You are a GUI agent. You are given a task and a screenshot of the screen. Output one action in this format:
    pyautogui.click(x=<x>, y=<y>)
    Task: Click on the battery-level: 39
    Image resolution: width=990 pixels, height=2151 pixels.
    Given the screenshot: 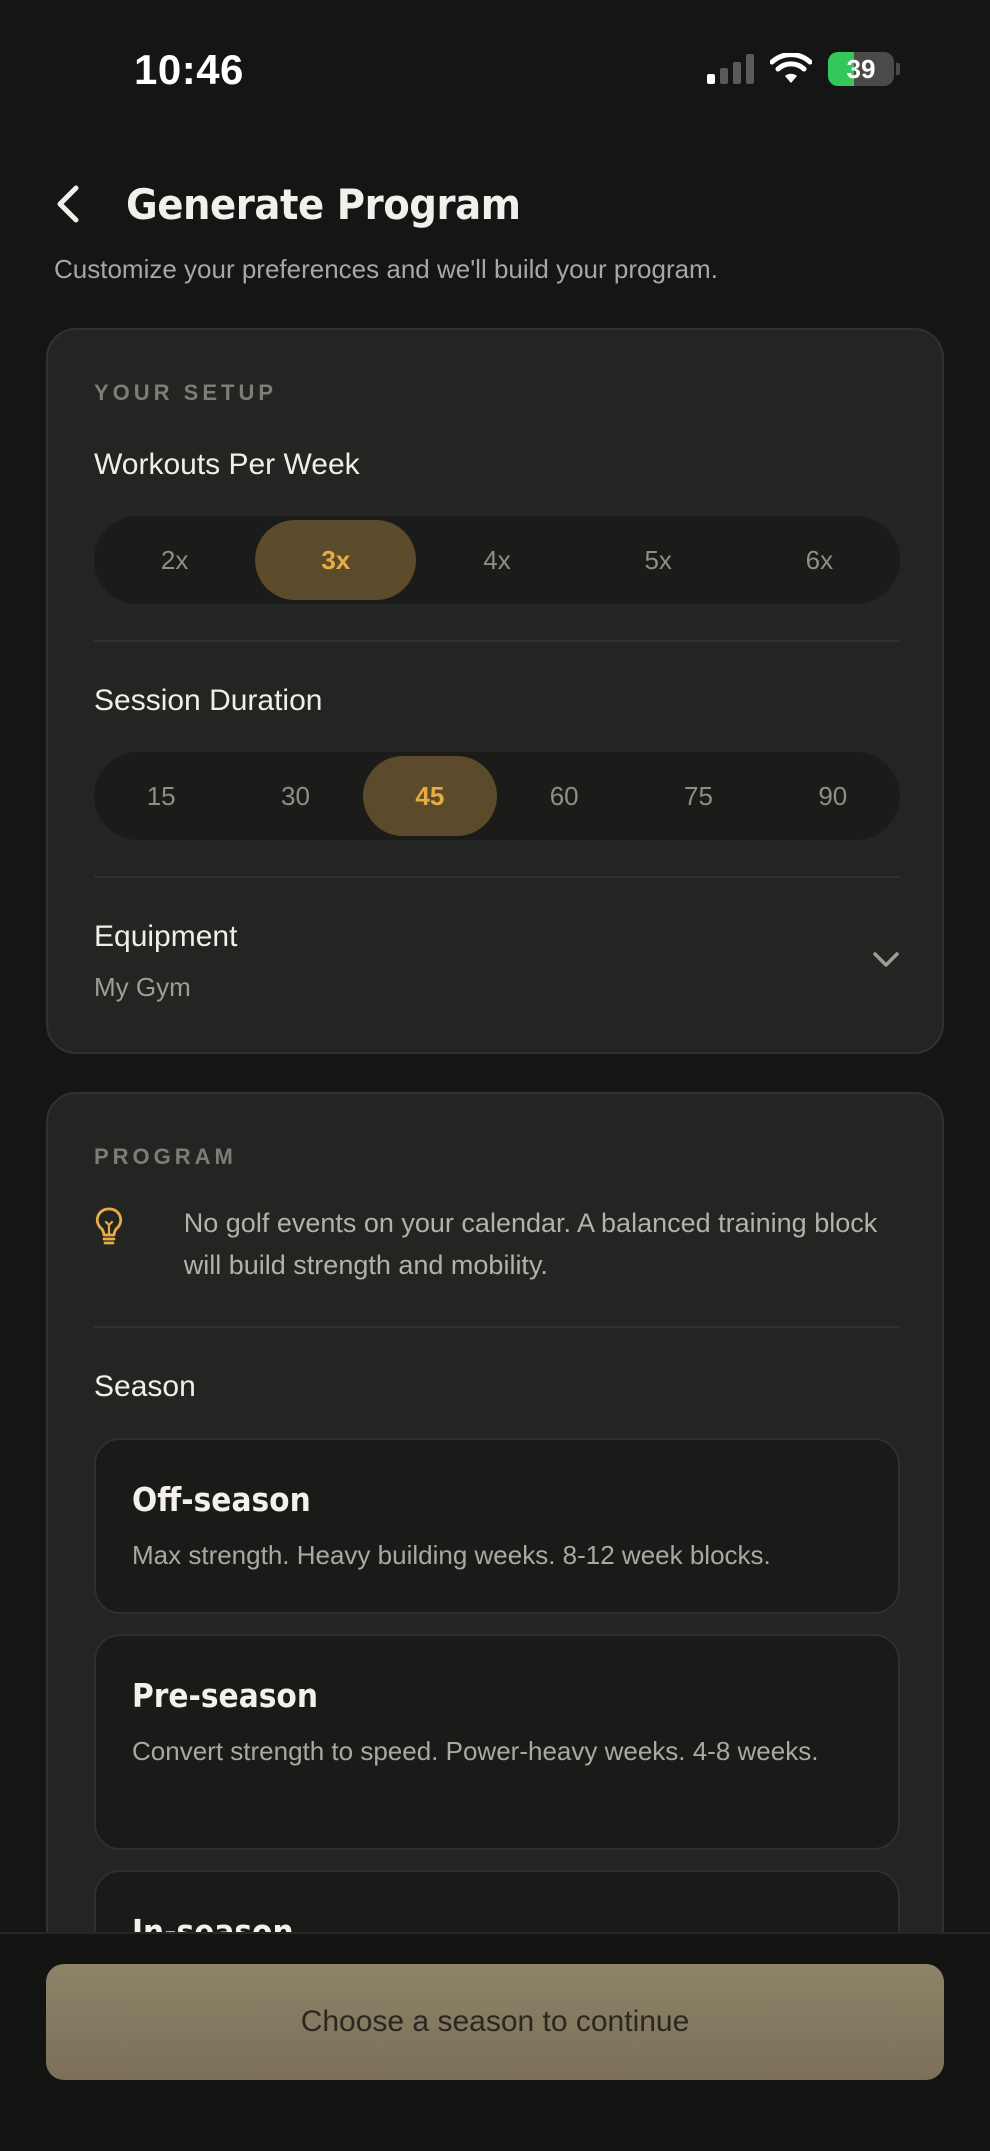 What is the action you would take?
    pyautogui.click(x=861, y=68)
    